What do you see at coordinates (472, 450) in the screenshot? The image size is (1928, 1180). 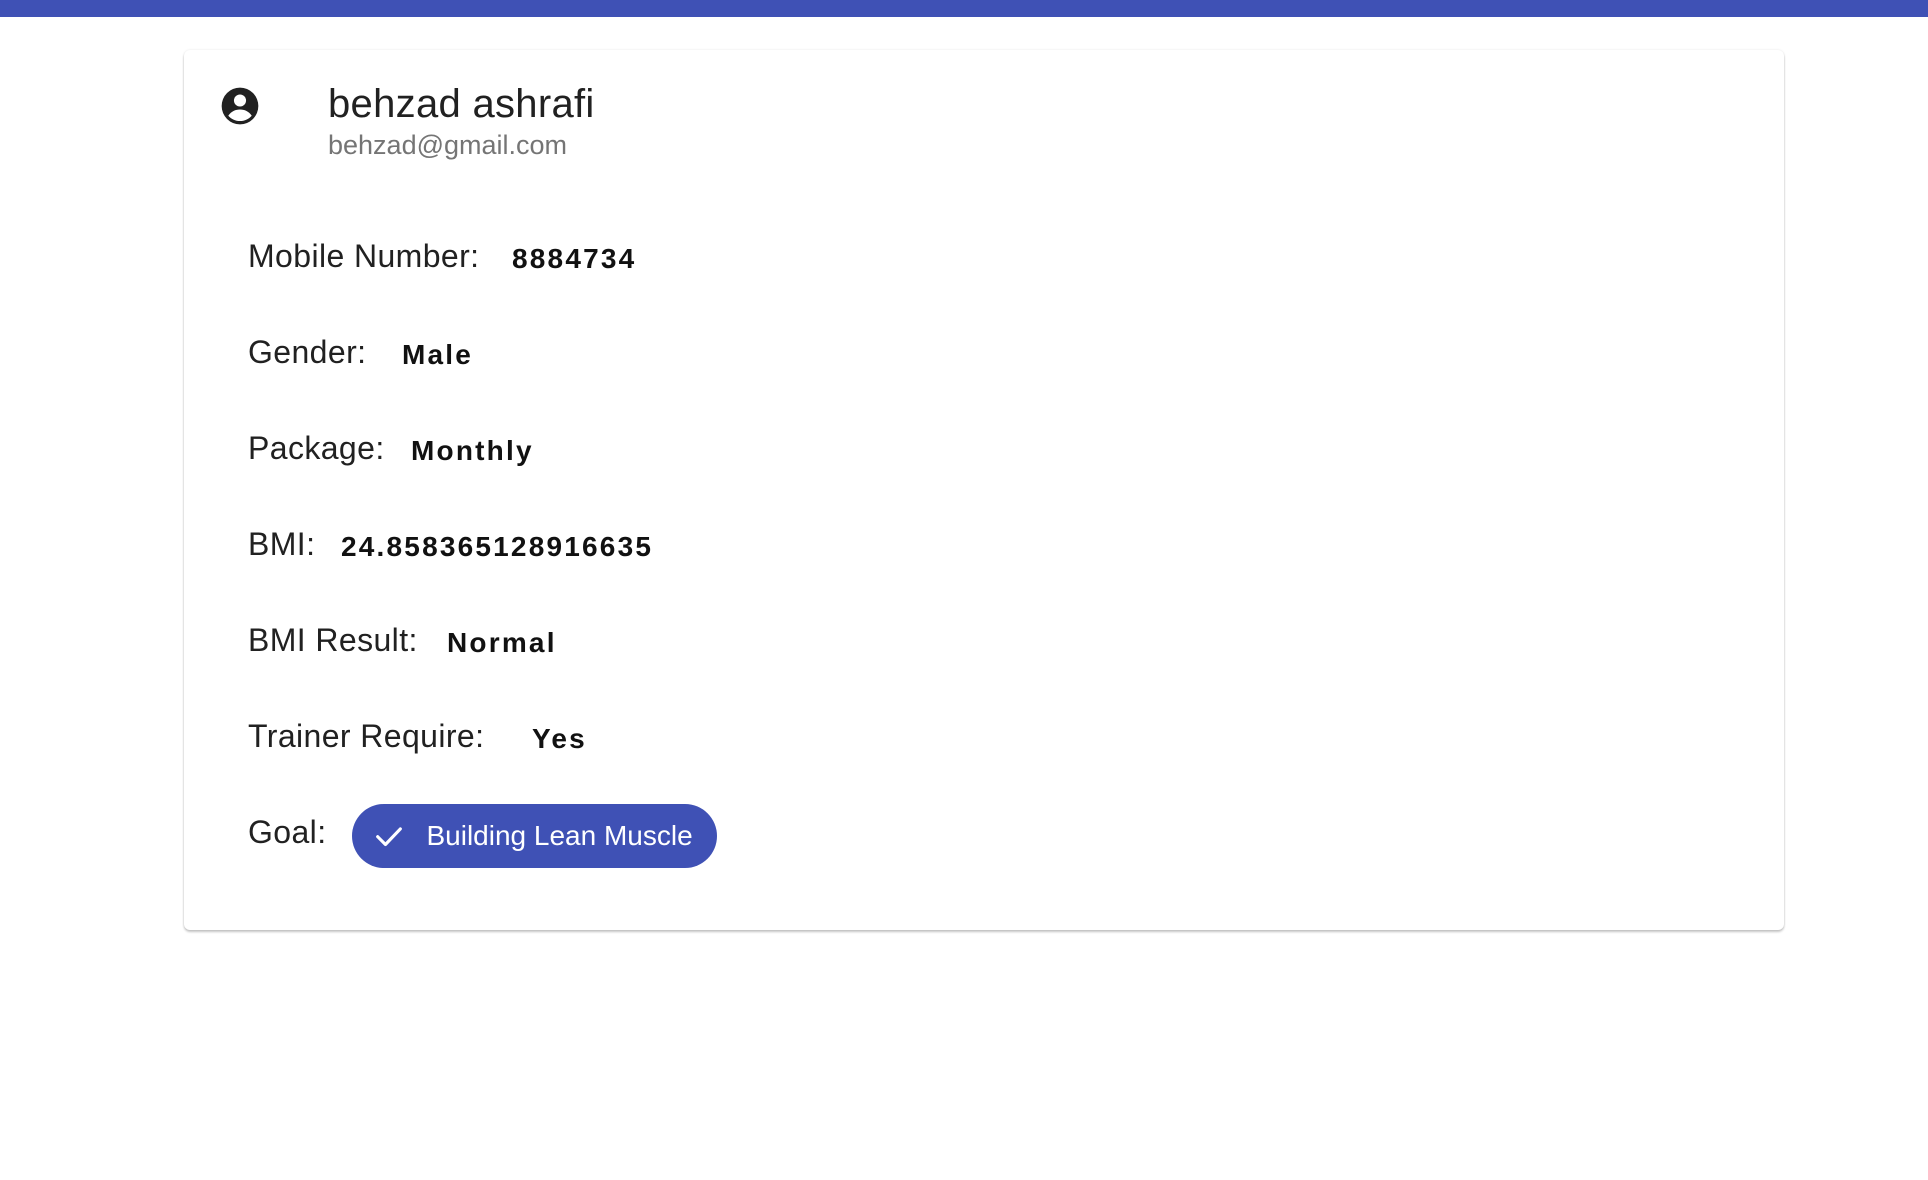 I see `package-value: Monthly` at bounding box center [472, 450].